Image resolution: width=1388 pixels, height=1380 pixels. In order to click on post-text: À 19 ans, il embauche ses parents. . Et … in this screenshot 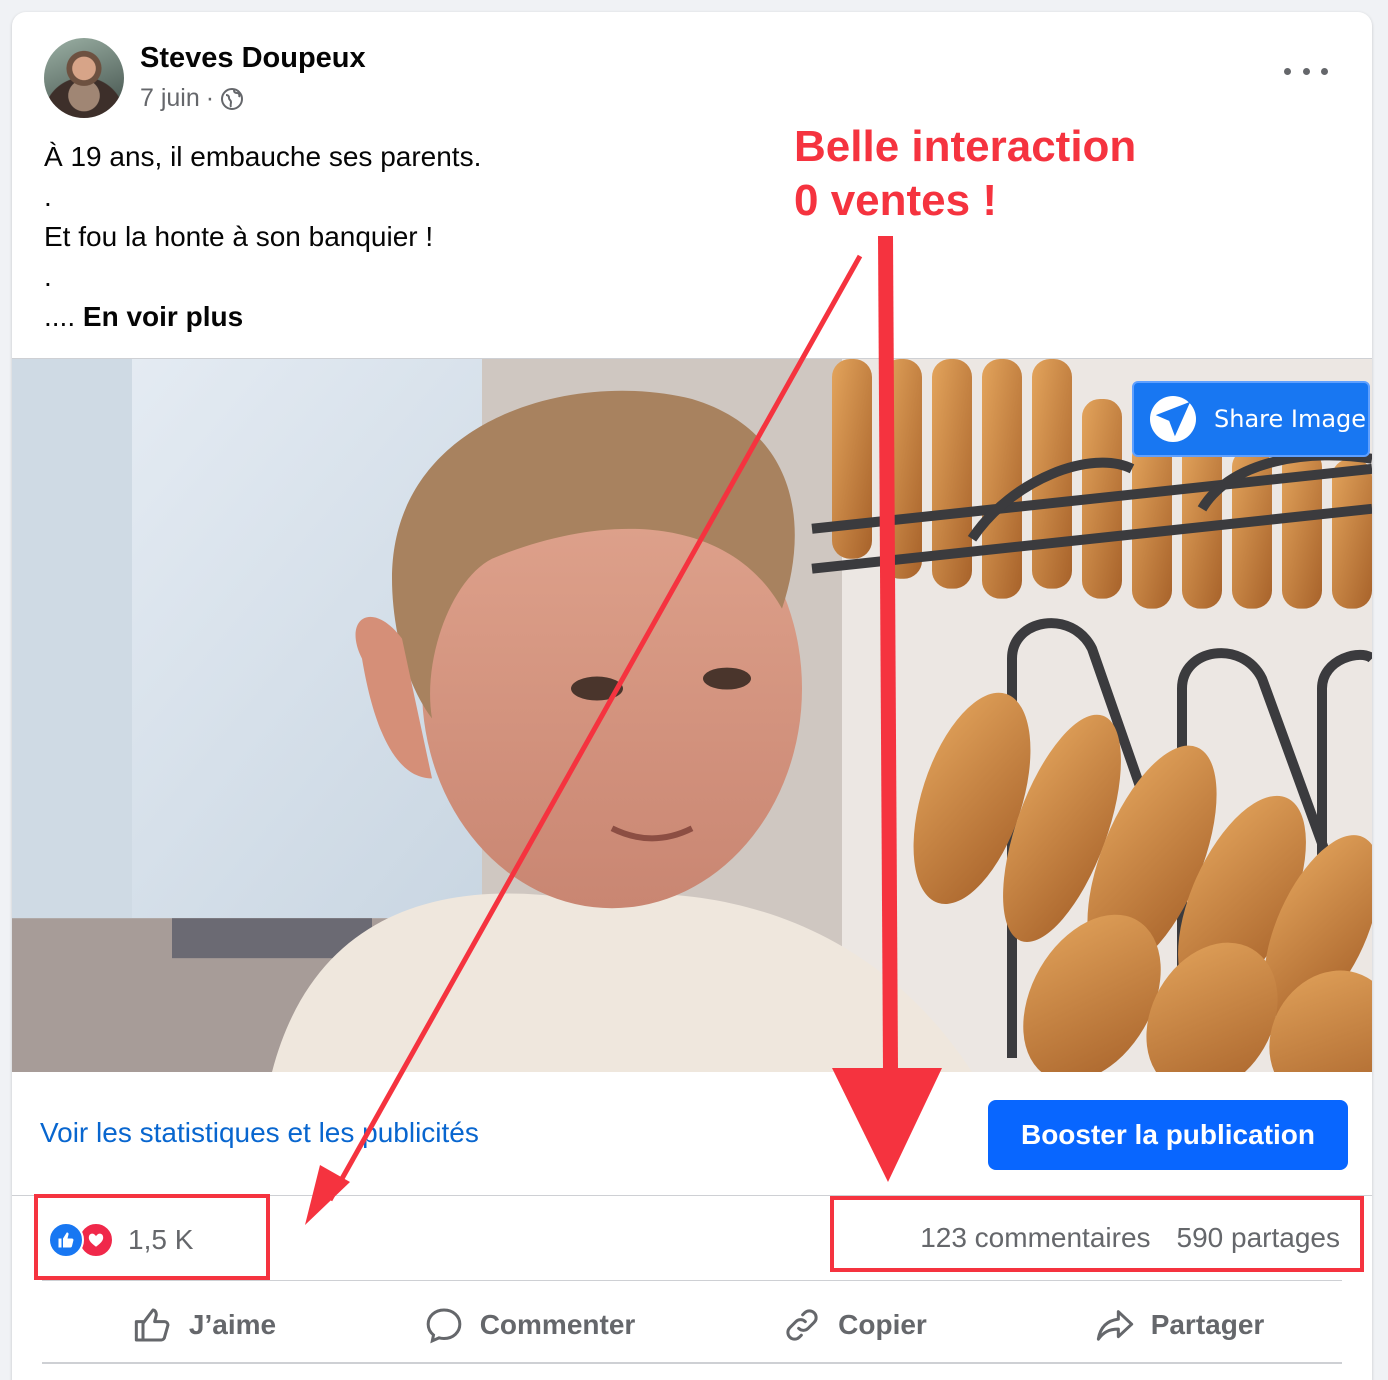, I will do `click(262, 237)`.